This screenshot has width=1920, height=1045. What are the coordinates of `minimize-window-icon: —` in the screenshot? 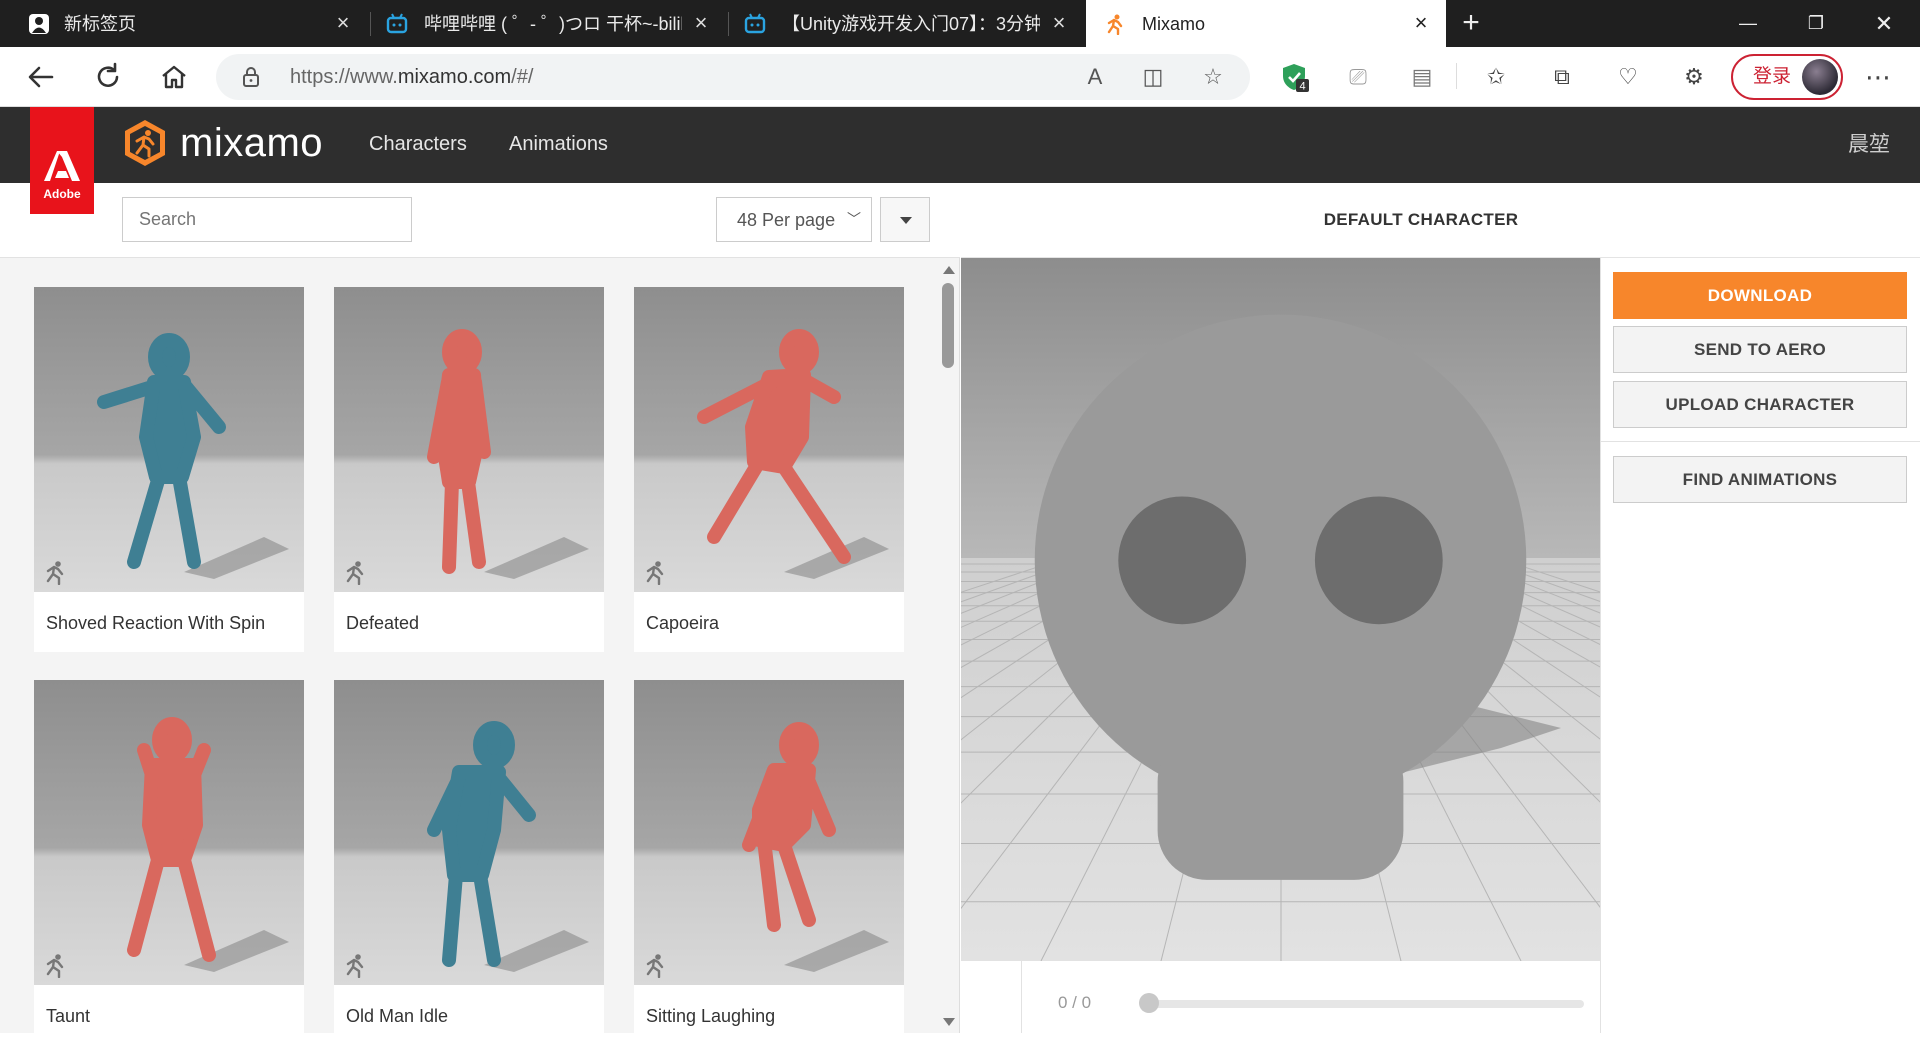 It's located at (1748, 23).